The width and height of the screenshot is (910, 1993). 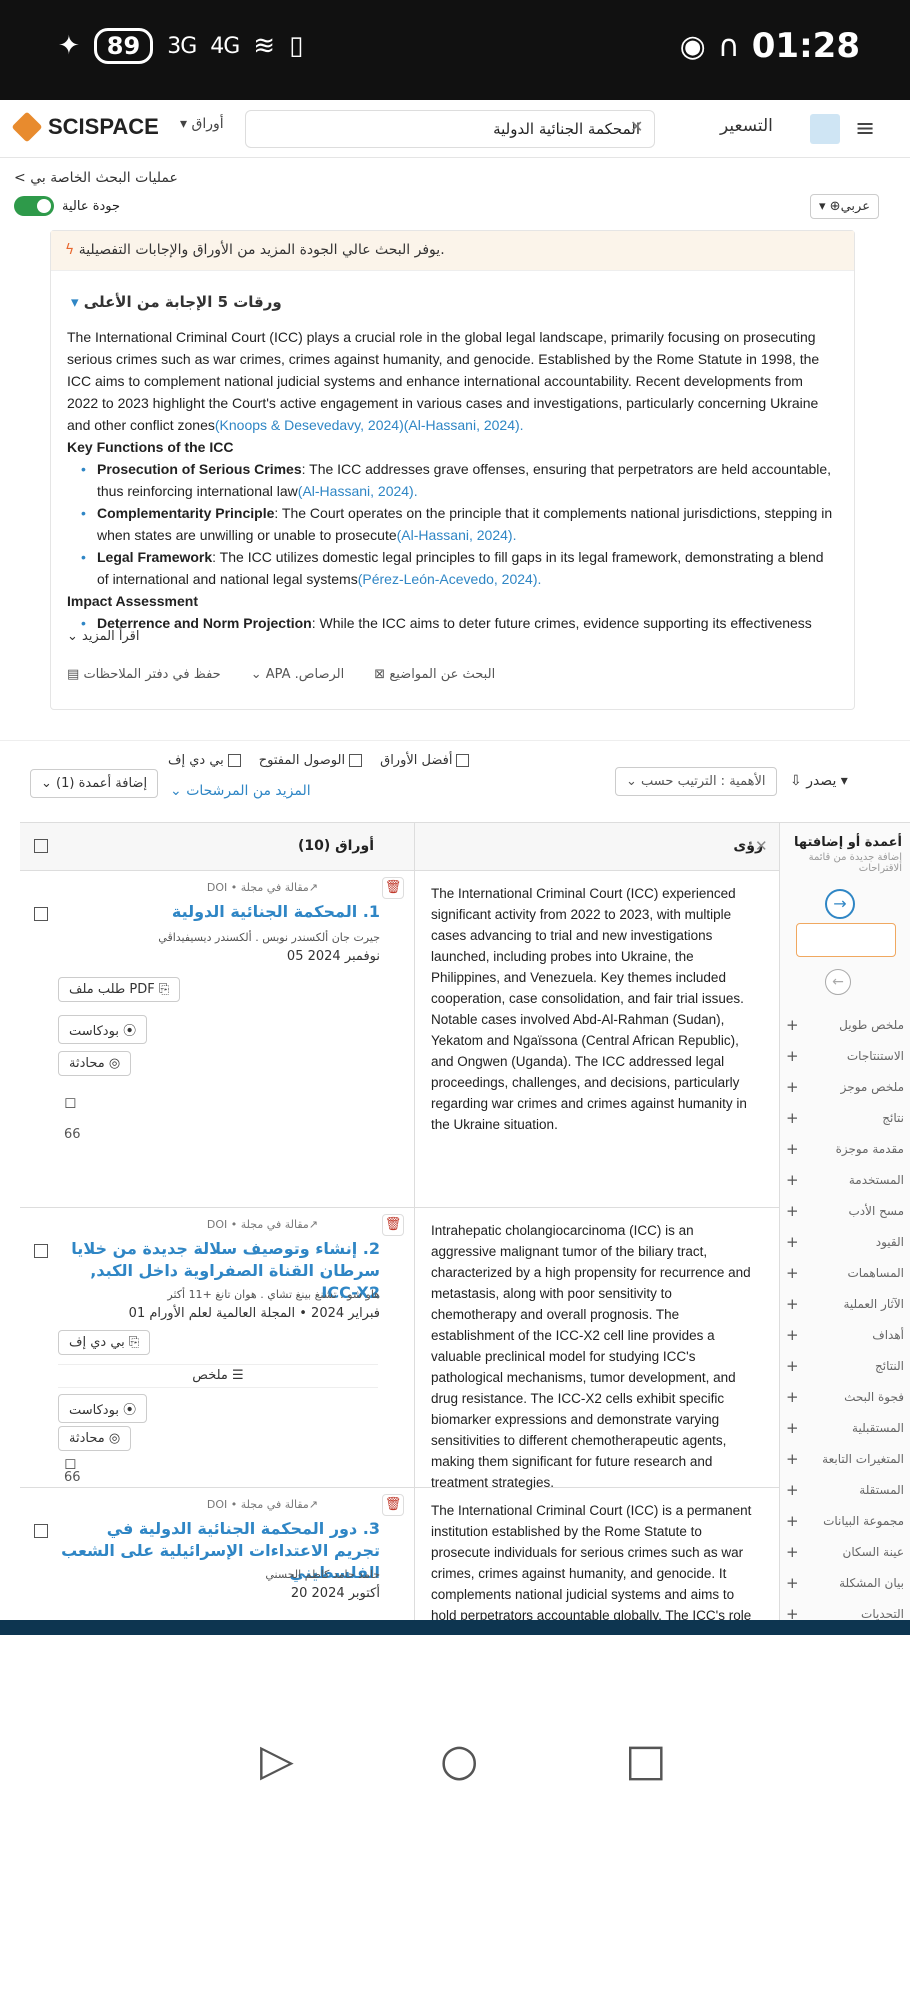 What do you see at coordinates (845, 1055) in the screenshot?
I see `suggestion-item: الاستنتاجات +` at bounding box center [845, 1055].